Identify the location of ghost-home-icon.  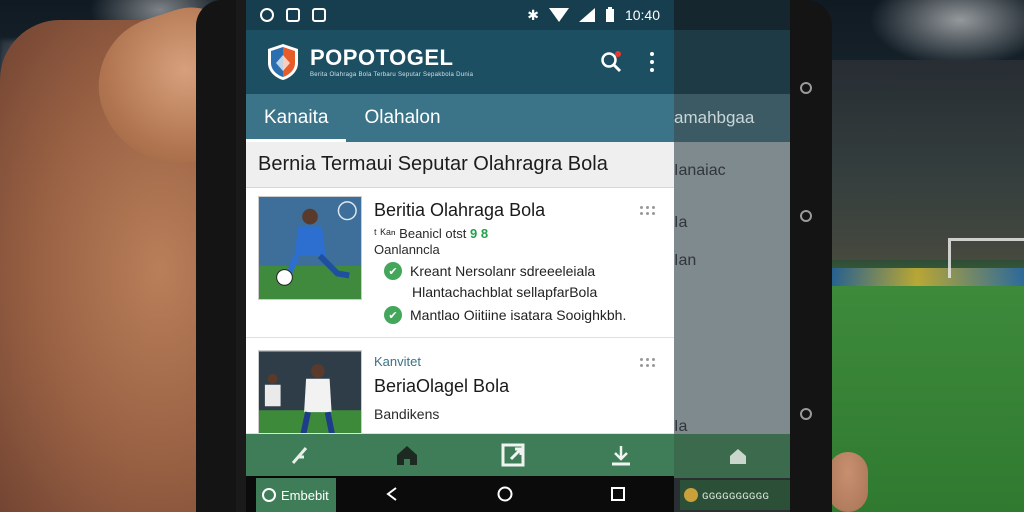
(738, 456).